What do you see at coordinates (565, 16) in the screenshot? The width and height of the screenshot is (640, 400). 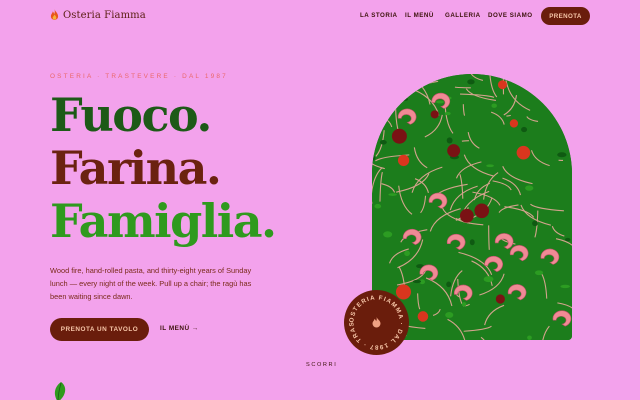 I see `prenota-button: PRENOTA` at bounding box center [565, 16].